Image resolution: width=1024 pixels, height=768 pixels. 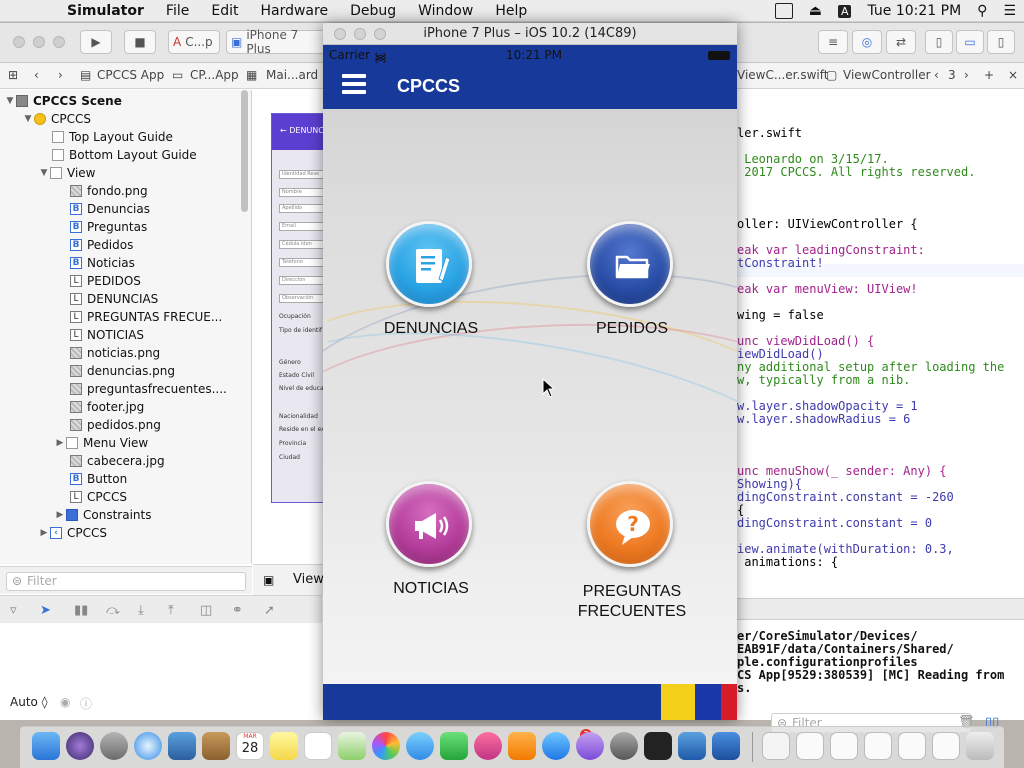 I want to click on grid-icon: ⊞, so click(x=13, y=75).